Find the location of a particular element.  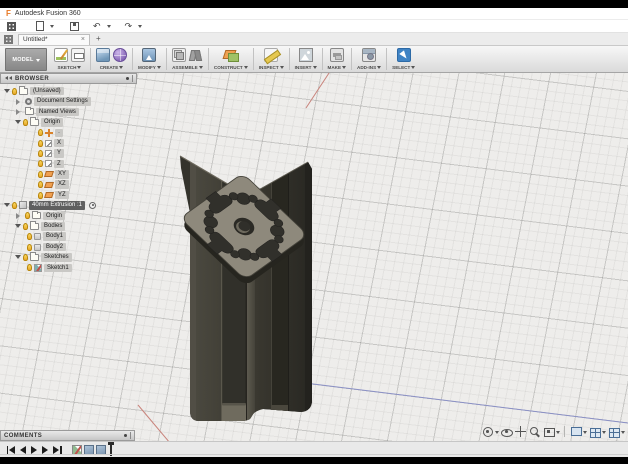

measure-icon is located at coordinates (271, 54).